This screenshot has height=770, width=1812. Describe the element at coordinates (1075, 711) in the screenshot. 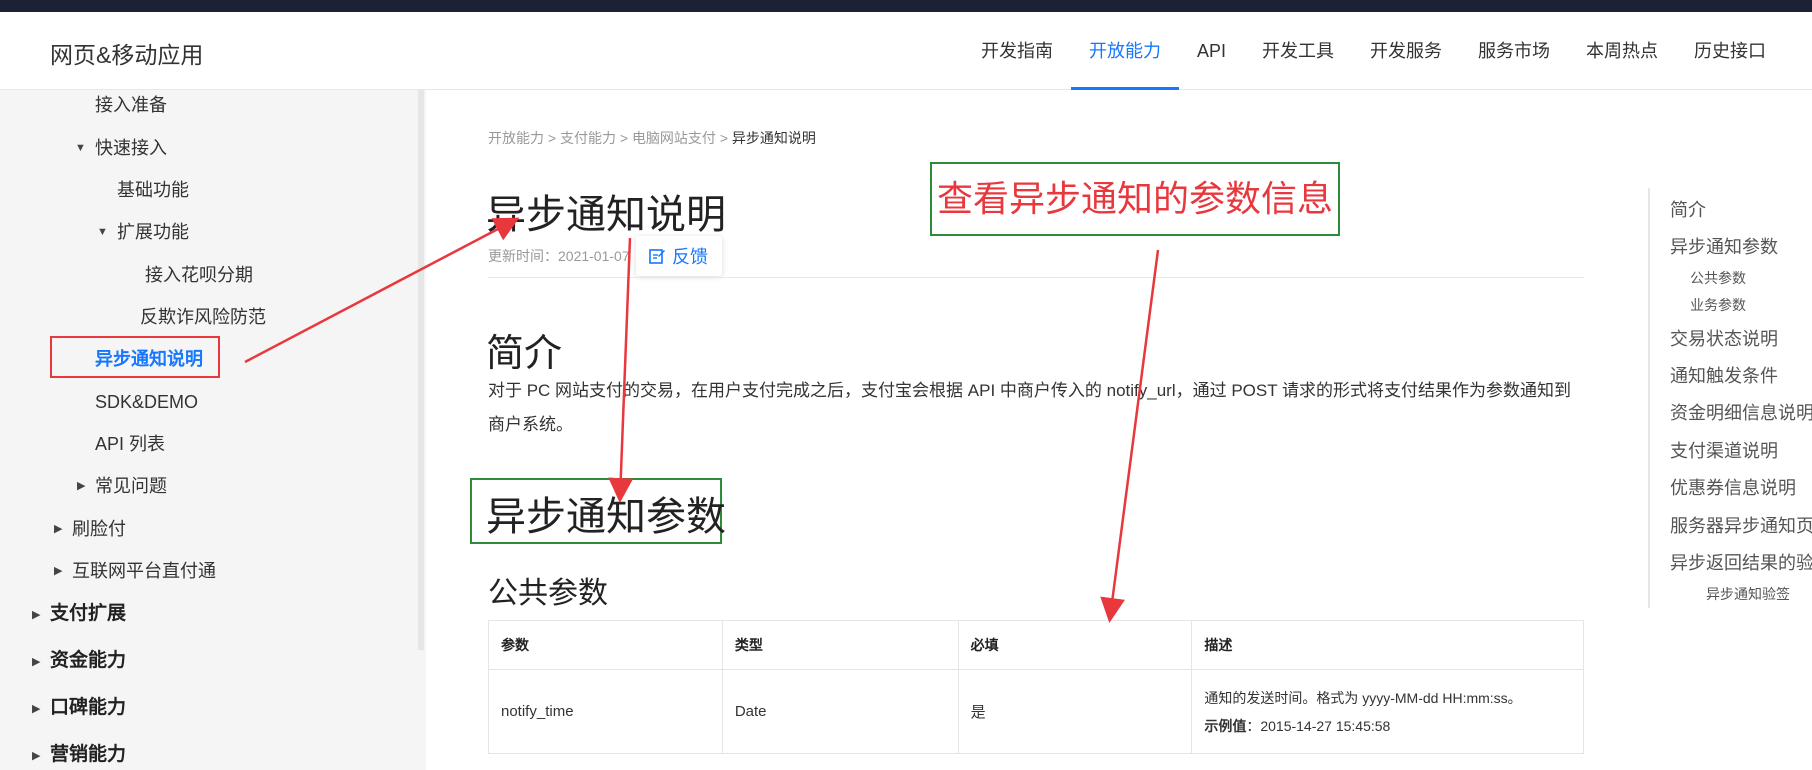

I see `cell-required: 是` at that location.